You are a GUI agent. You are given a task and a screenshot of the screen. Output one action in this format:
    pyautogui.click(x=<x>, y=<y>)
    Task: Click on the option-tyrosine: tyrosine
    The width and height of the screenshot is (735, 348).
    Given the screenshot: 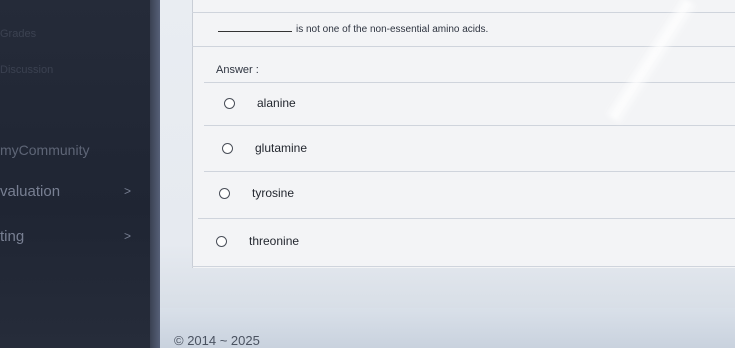 What is the action you would take?
    pyautogui.click(x=256, y=193)
    